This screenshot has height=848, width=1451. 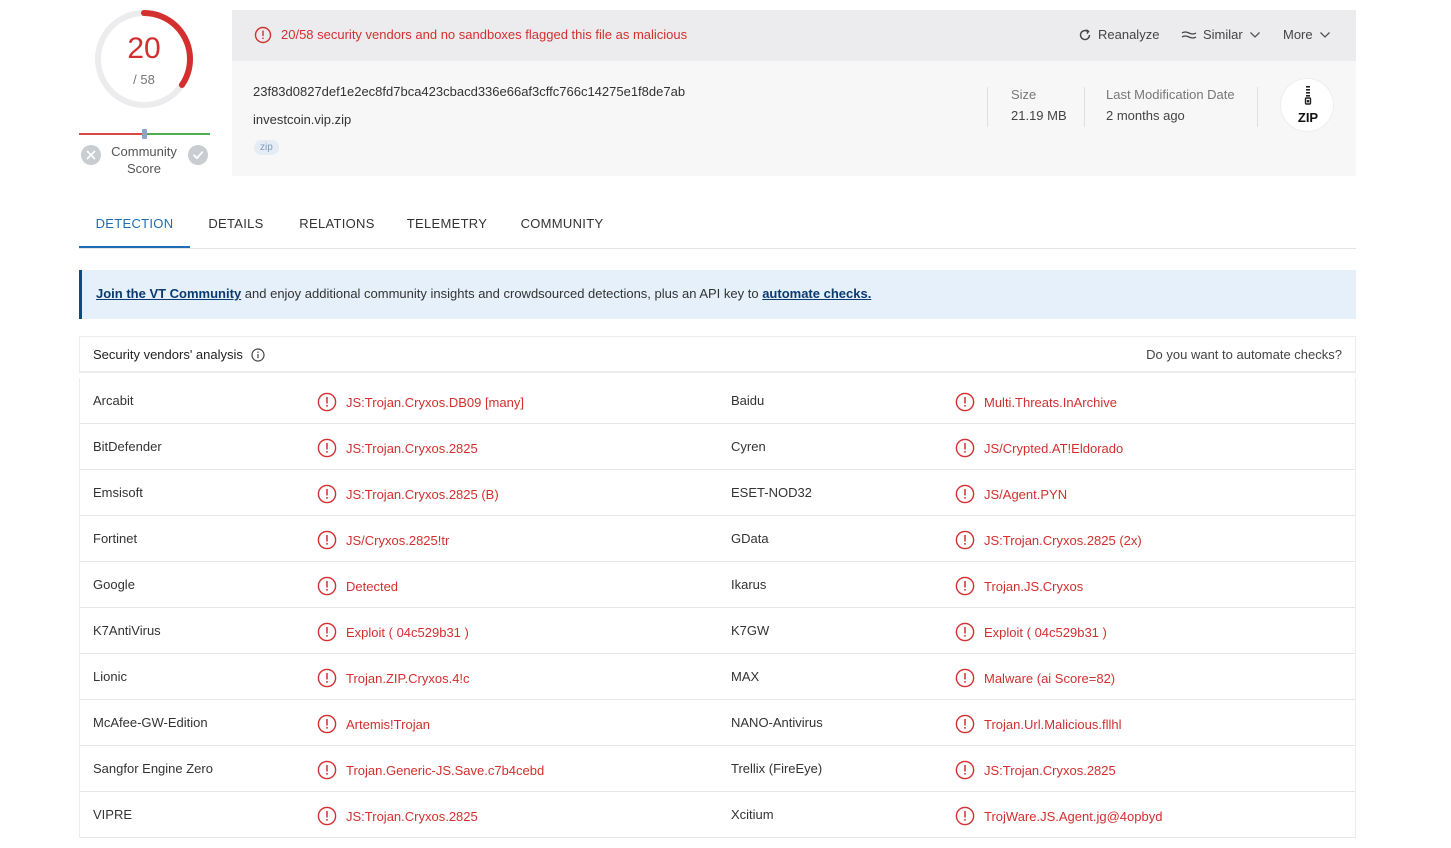 What do you see at coordinates (749, 584) in the screenshot?
I see `vendor-name: Ikarus` at bounding box center [749, 584].